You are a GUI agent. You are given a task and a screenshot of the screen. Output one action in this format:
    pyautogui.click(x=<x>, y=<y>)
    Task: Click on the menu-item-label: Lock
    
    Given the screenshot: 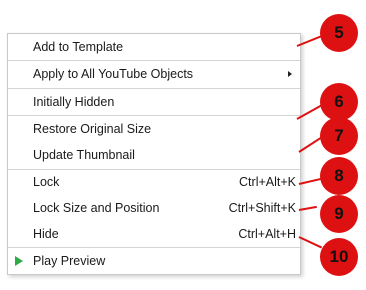 What is the action you would take?
    pyautogui.click(x=46, y=182)
    